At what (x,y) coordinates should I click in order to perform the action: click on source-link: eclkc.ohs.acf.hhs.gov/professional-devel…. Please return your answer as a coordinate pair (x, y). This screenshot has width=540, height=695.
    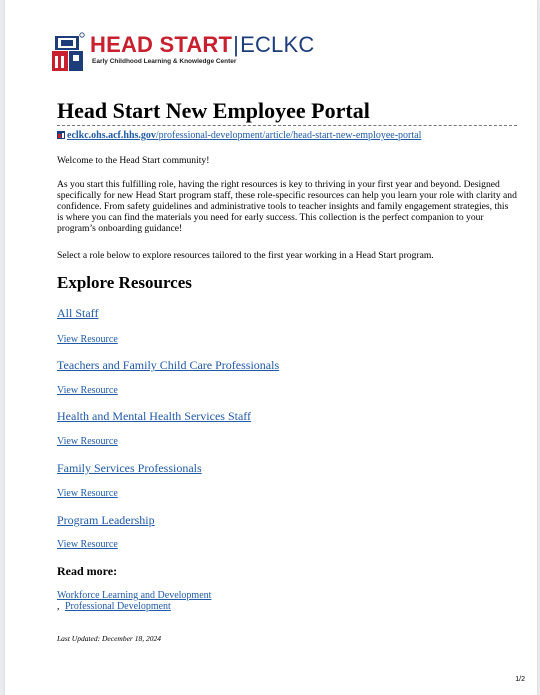
    Looking at the image, I should click on (244, 135).